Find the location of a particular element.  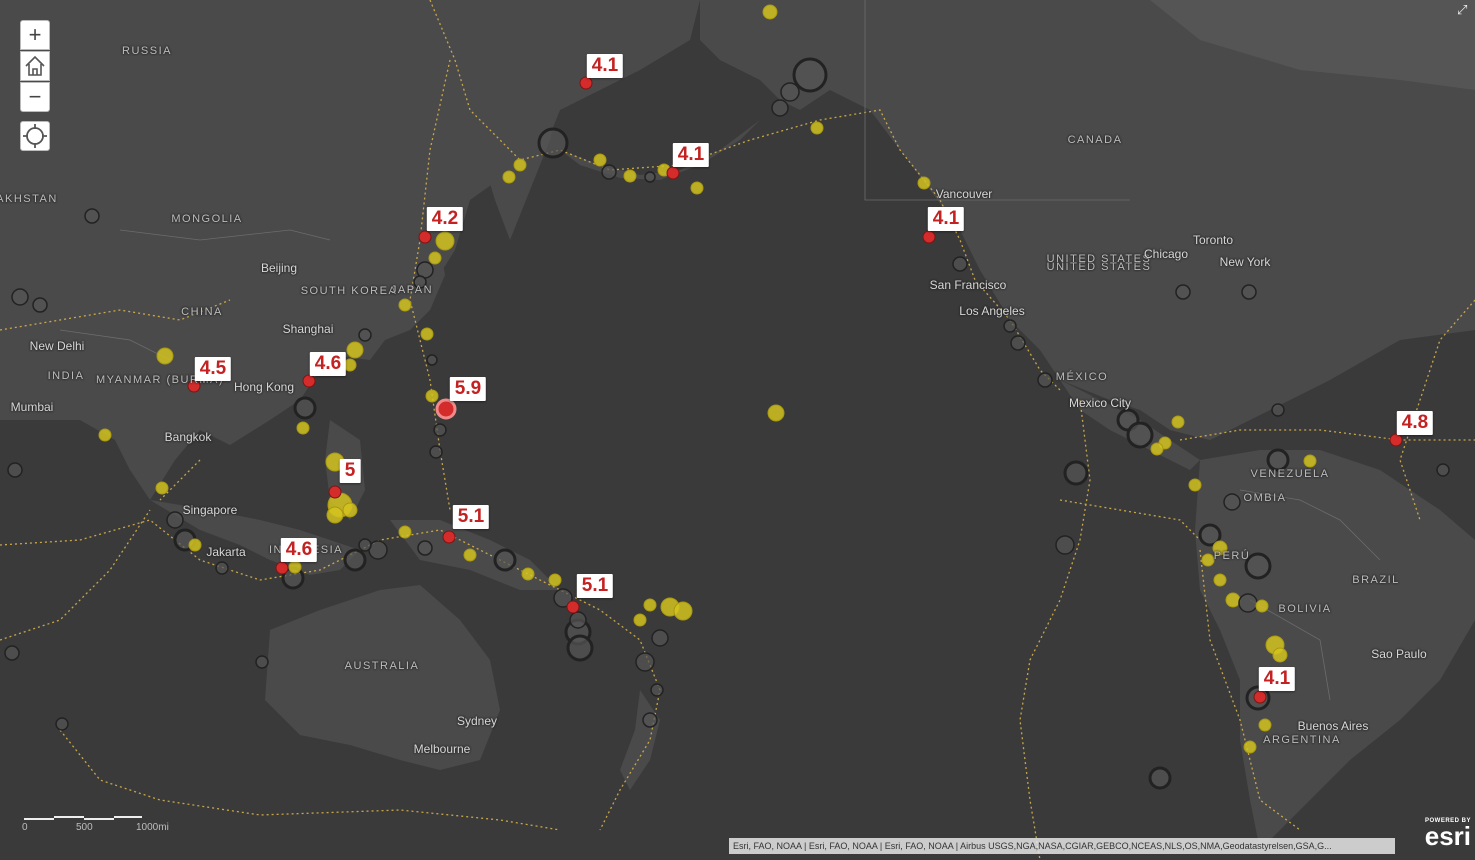

zoom-out-button: − is located at coordinates (35, 97).